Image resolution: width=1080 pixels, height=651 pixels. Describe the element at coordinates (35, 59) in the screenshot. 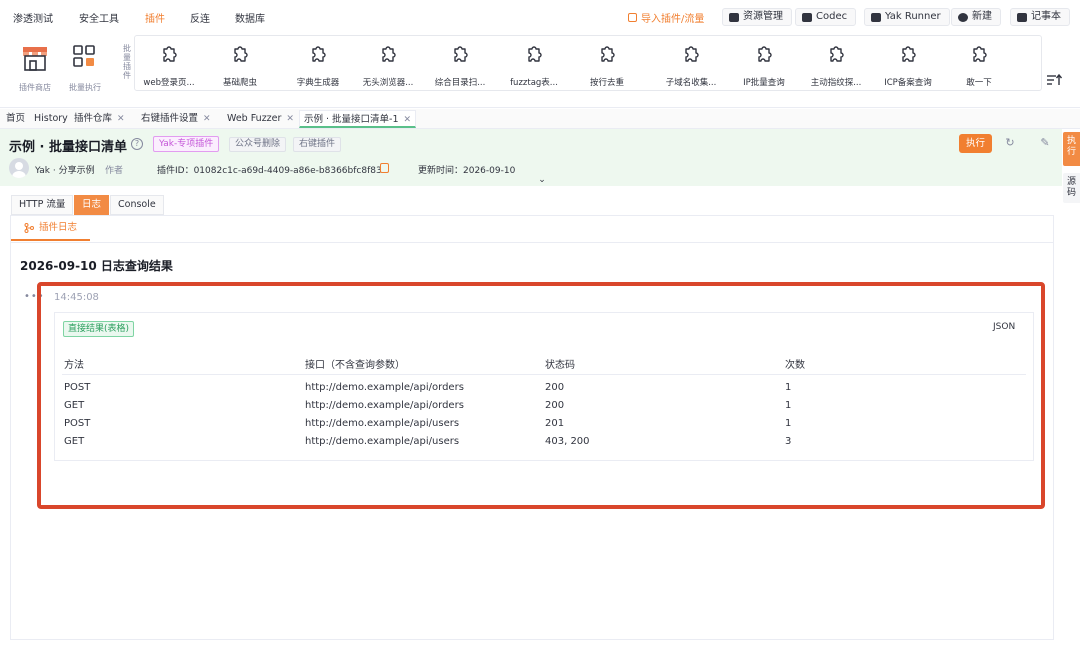

I see `store-icon` at that location.